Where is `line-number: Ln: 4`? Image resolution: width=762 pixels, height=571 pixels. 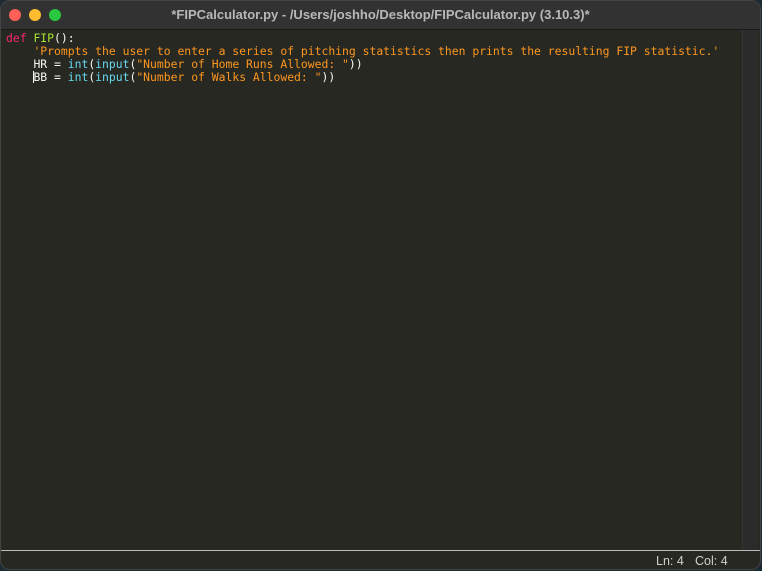
line-number: Ln: 4 is located at coordinates (670, 561).